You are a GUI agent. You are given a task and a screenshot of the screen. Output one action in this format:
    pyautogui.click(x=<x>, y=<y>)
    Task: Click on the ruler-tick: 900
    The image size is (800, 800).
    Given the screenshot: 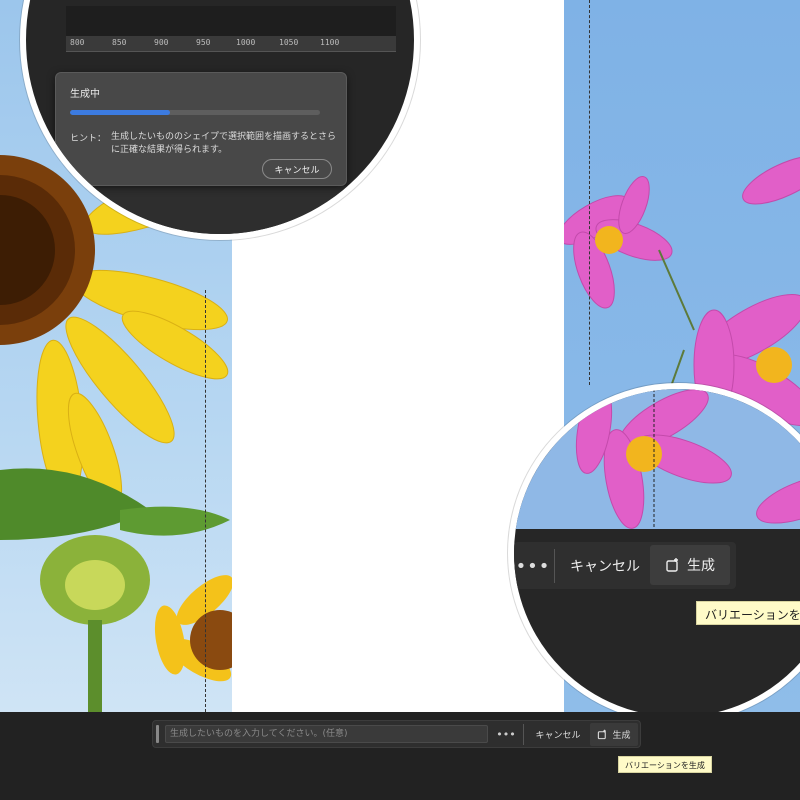 What is the action you would take?
    pyautogui.click(x=161, y=42)
    